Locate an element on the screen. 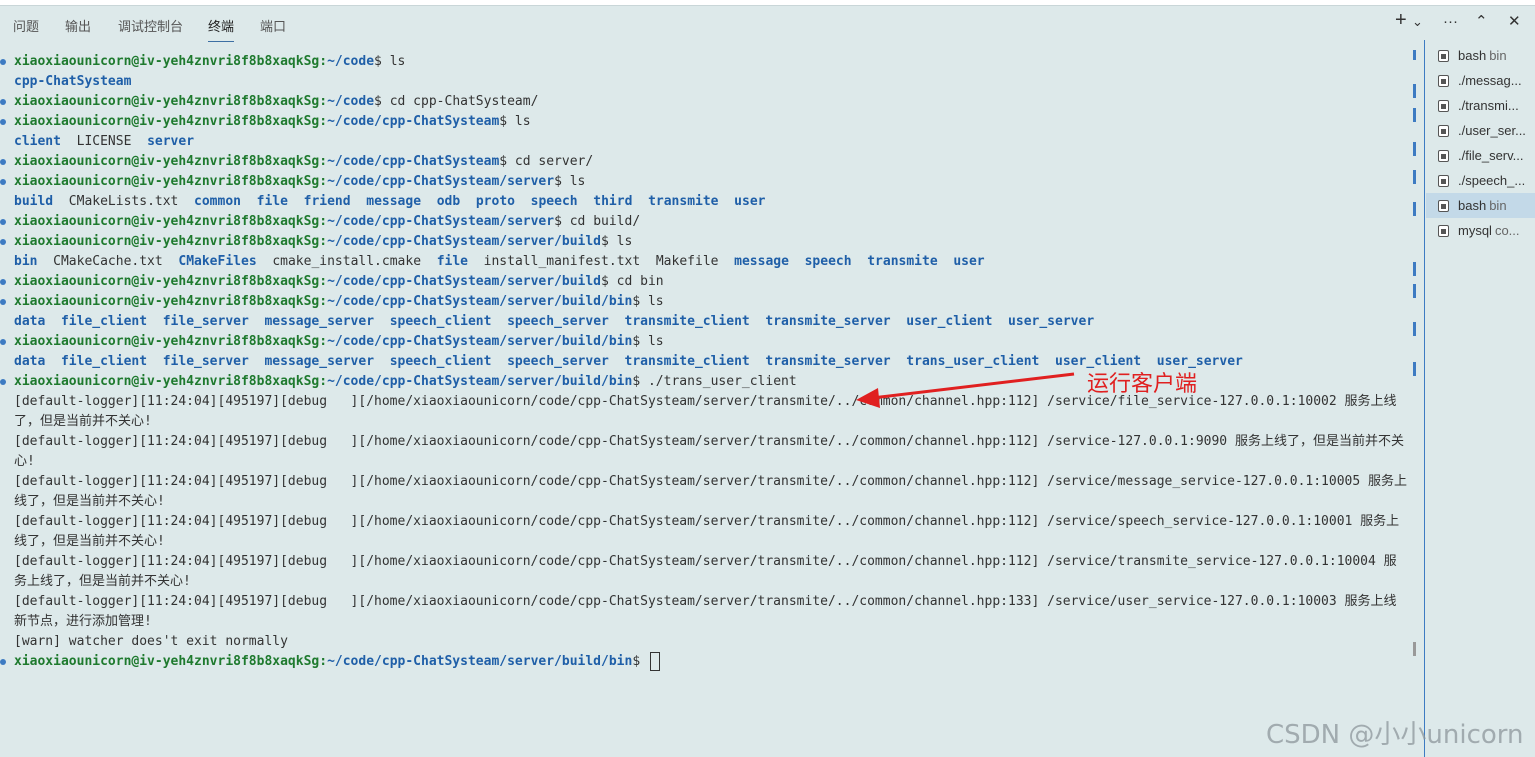  dir-entry: build is located at coordinates (34, 201).